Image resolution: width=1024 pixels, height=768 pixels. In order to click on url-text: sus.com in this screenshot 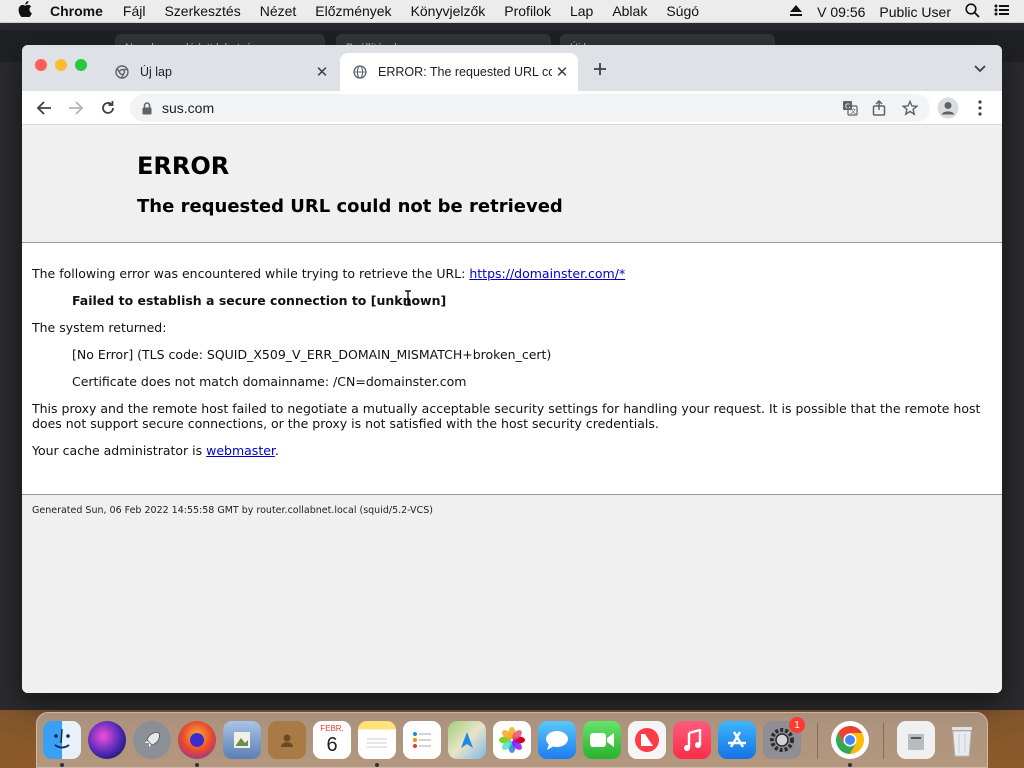, I will do `click(188, 108)`.